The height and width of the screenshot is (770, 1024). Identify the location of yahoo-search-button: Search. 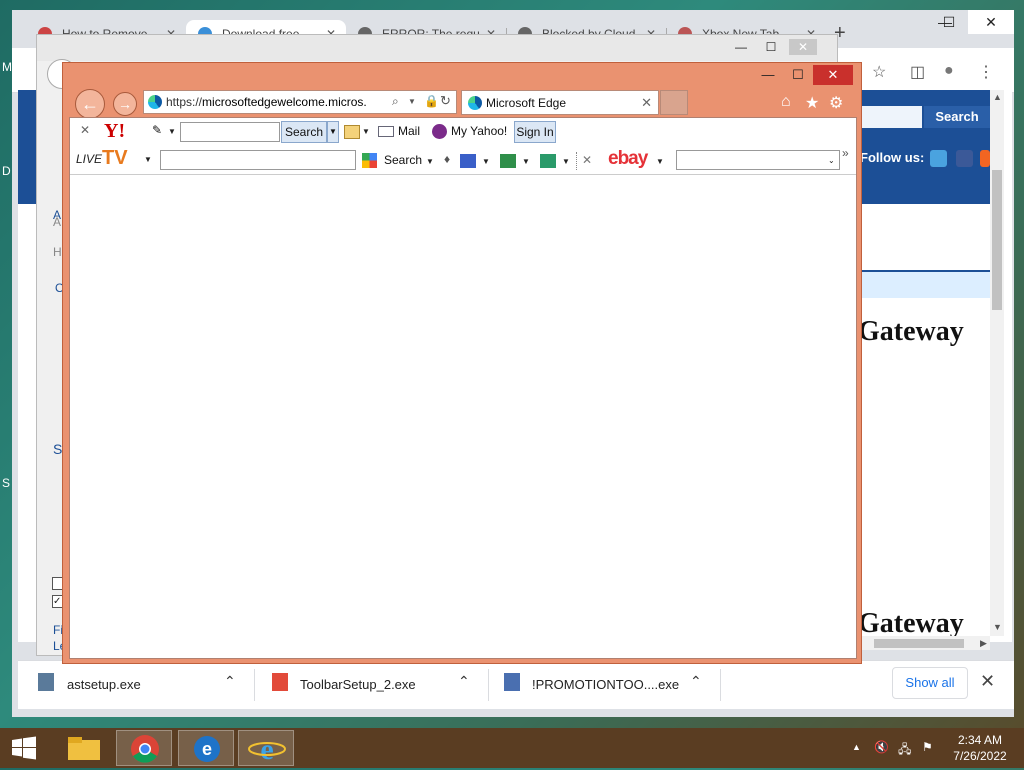
(304, 132).